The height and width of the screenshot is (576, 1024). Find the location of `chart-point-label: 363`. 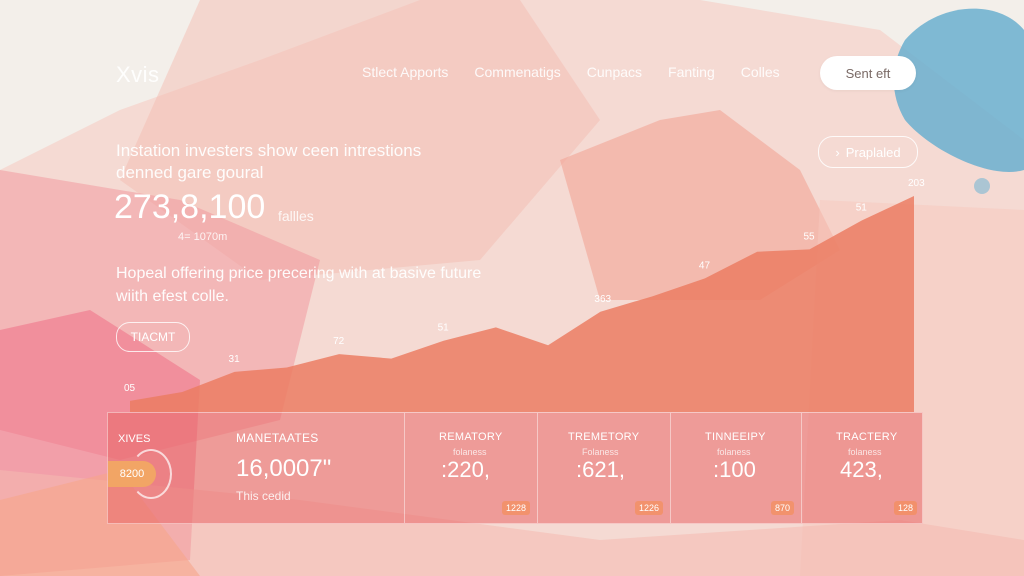

chart-point-label: 363 is located at coordinates (602, 299).